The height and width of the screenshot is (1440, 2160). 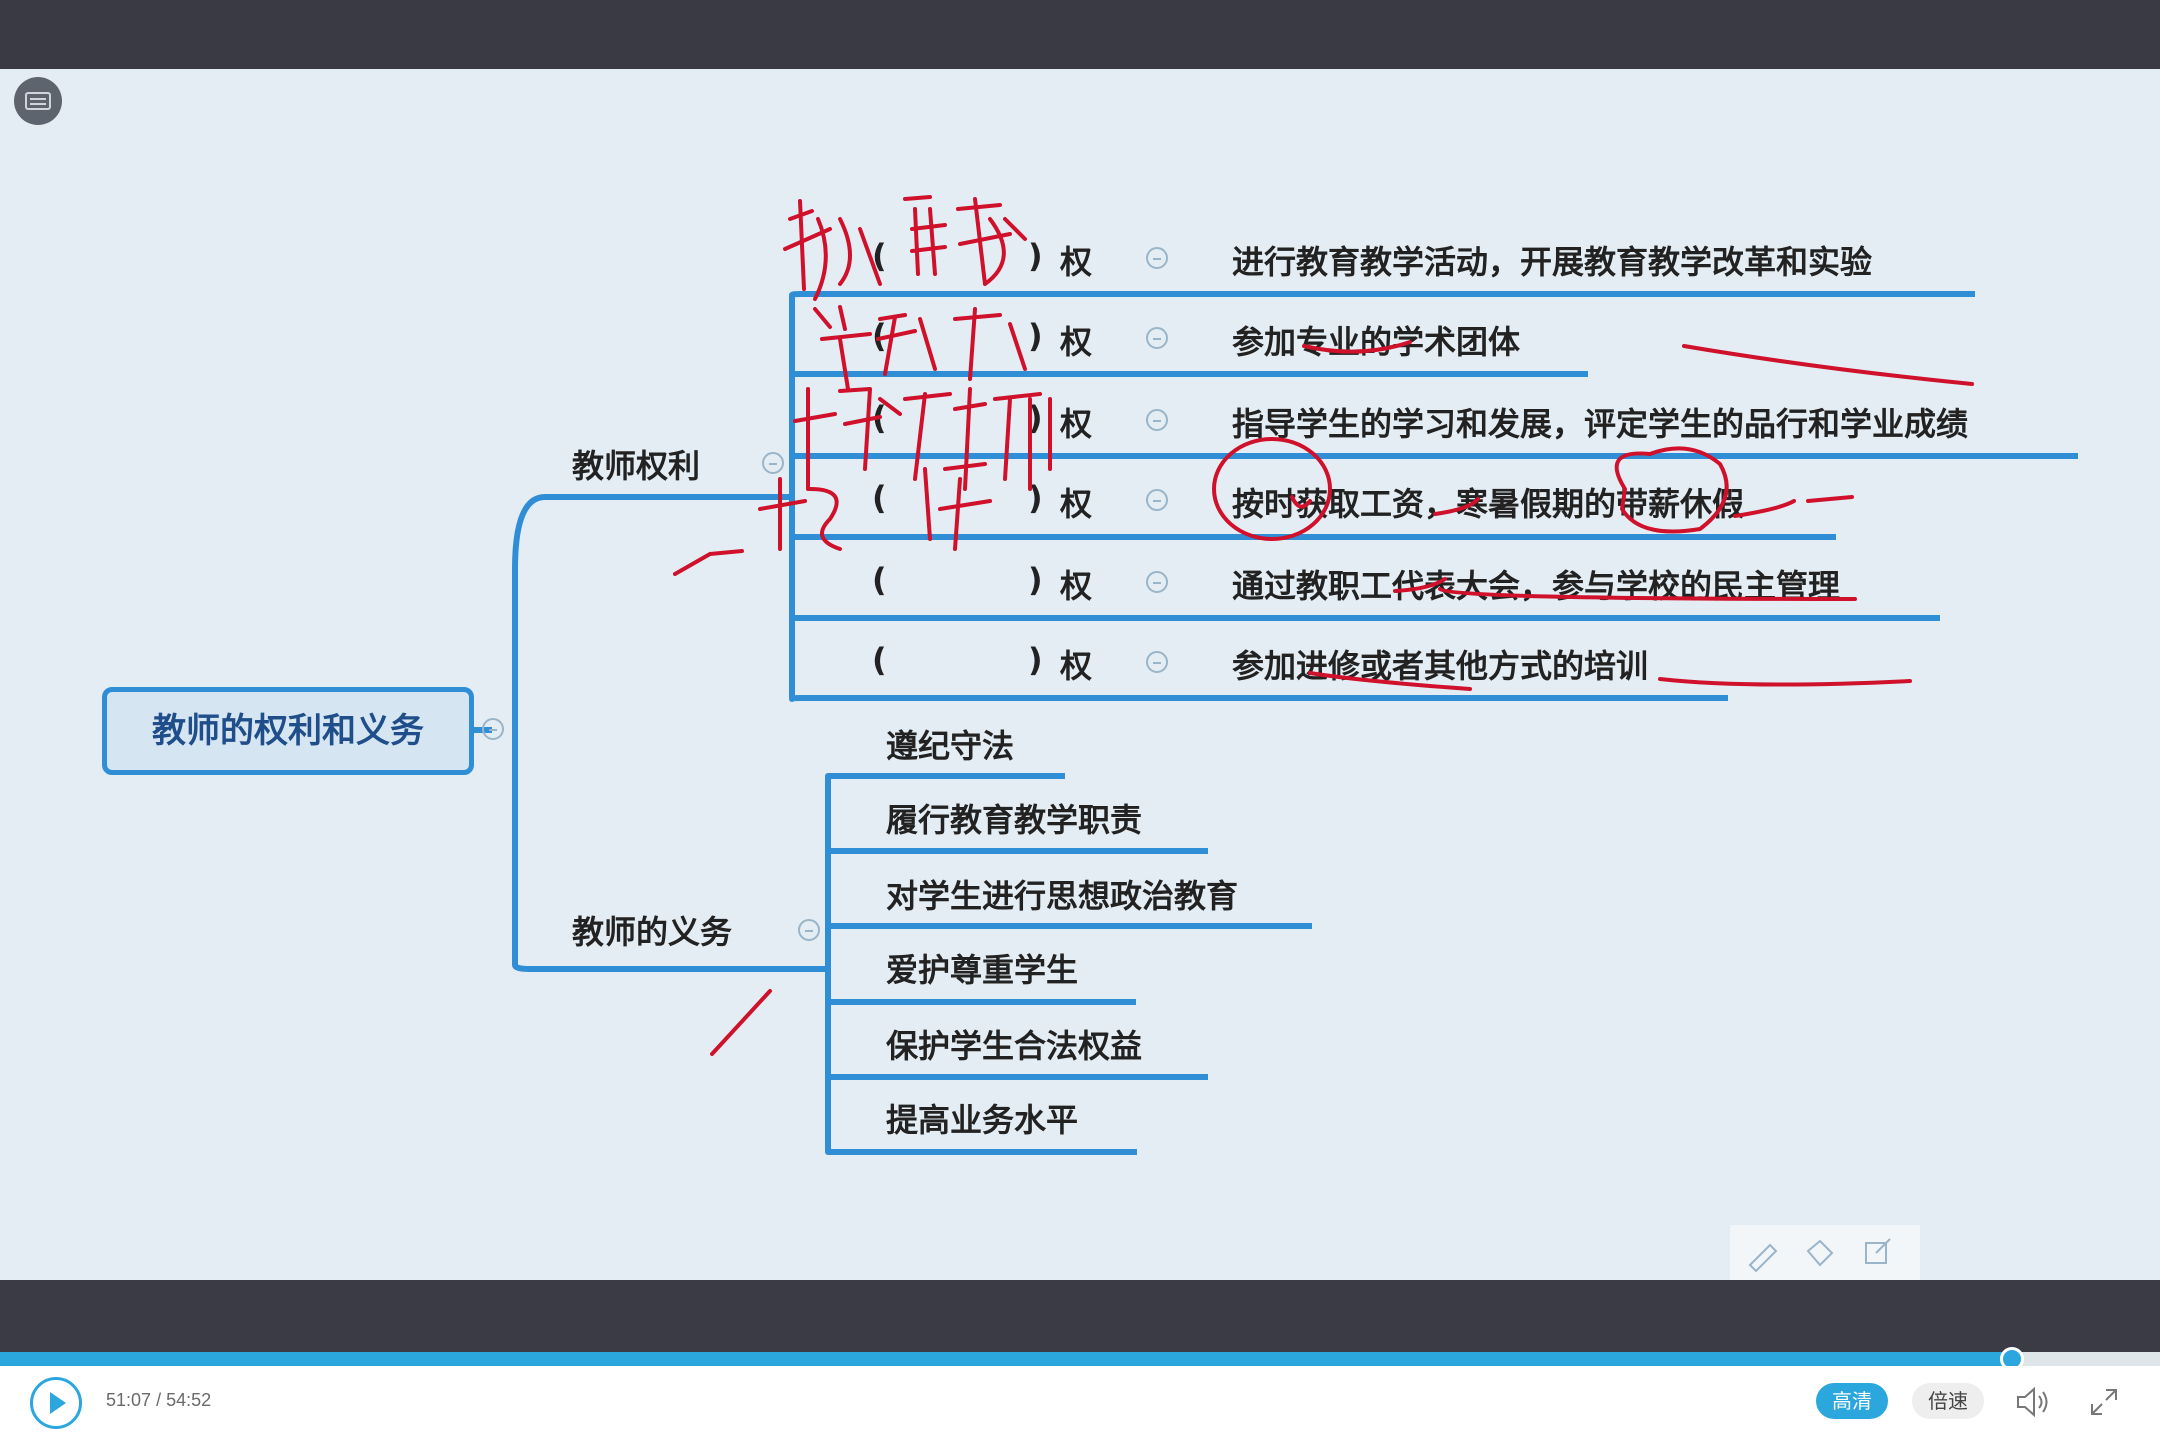 I want to click on pen-icon, so click(x=1763, y=1258).